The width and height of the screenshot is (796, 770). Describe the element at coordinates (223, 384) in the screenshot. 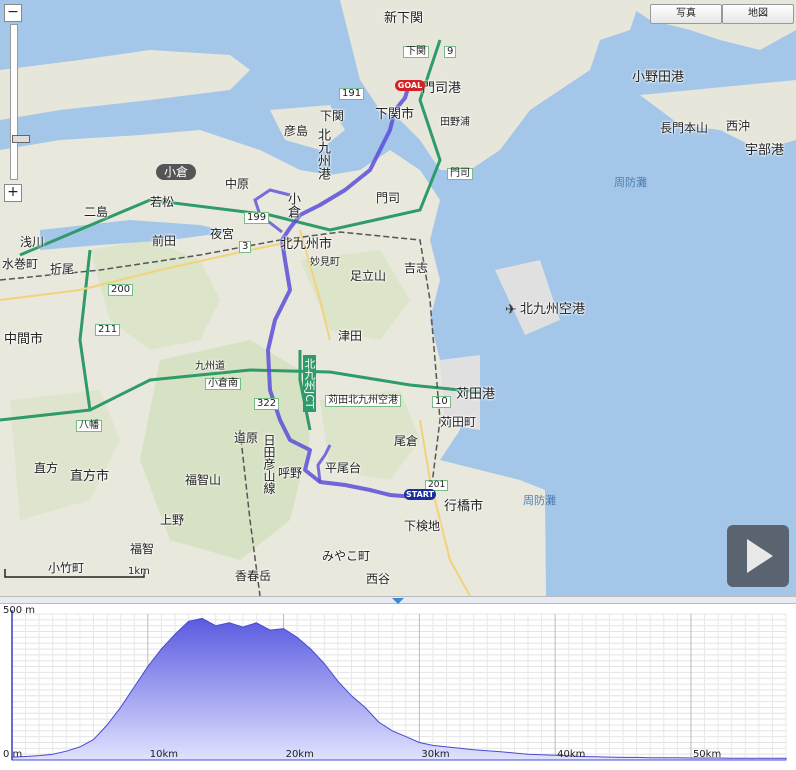

I see `map-label-kokura-minami: 小倉南` at that location.